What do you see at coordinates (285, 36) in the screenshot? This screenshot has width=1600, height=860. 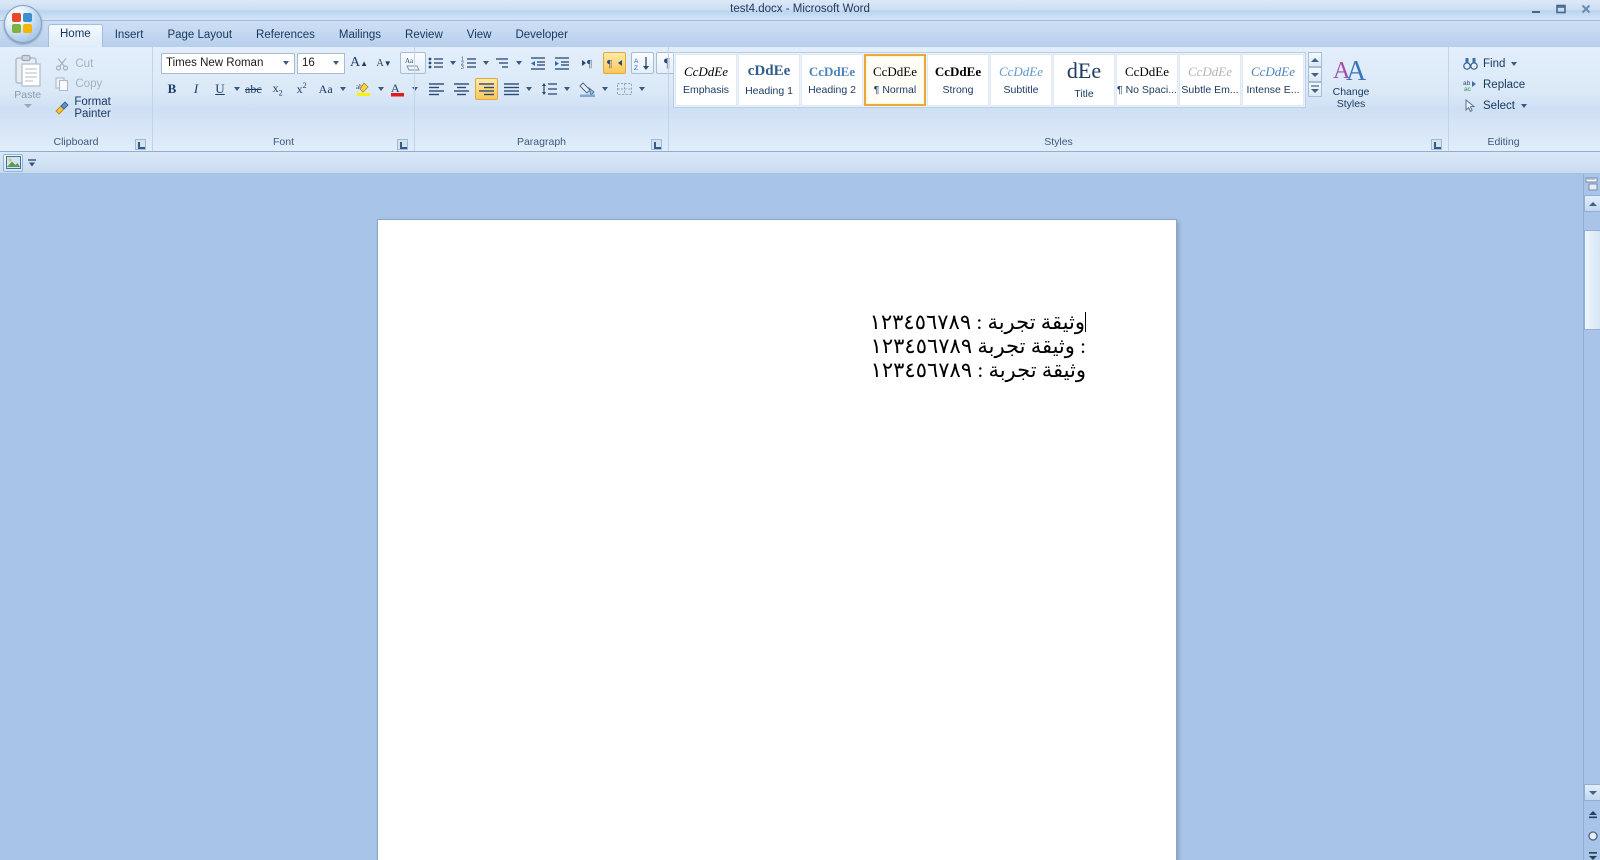 I see `tab-references: References` at bounding box center [285, 36].